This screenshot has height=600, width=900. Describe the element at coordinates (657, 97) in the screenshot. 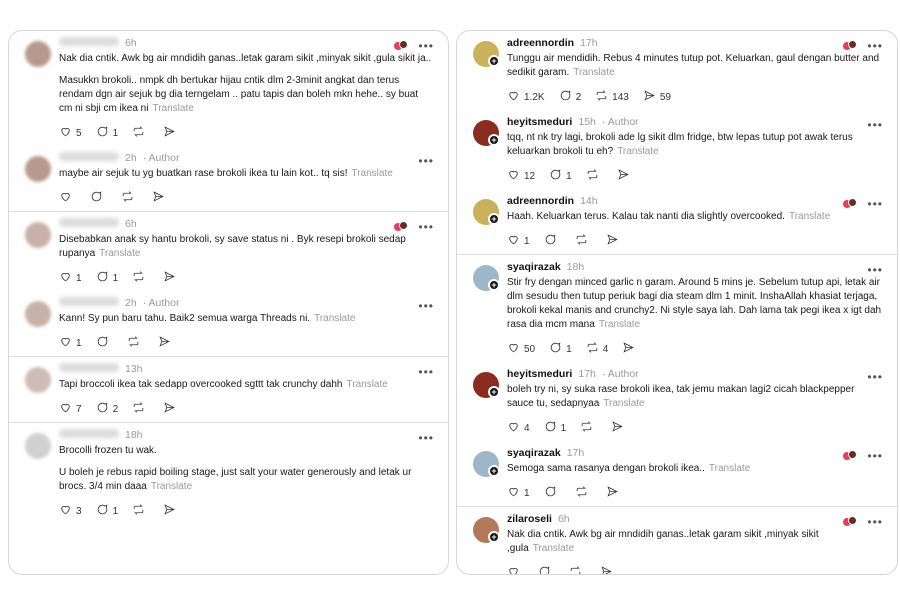

I see `share-button: 59` at that location.